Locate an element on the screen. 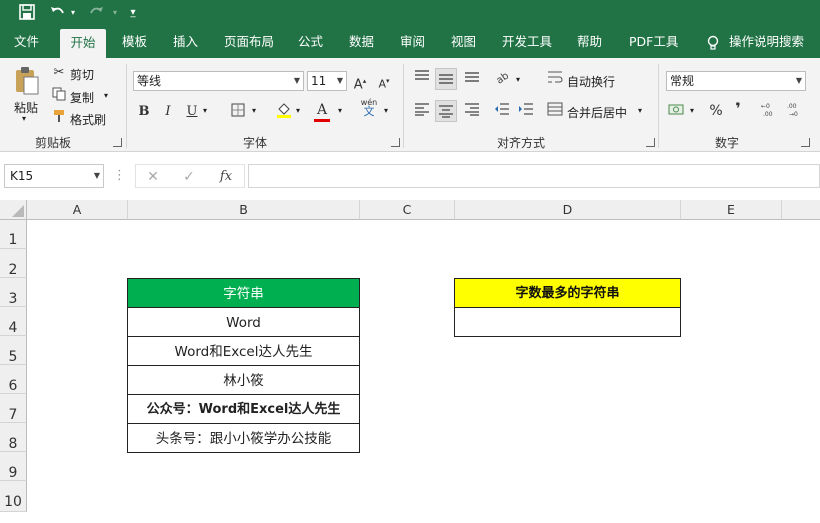 This screenshot has width=820, height=523. cancel-icon: ✕ is located at coordinates (153, 177).